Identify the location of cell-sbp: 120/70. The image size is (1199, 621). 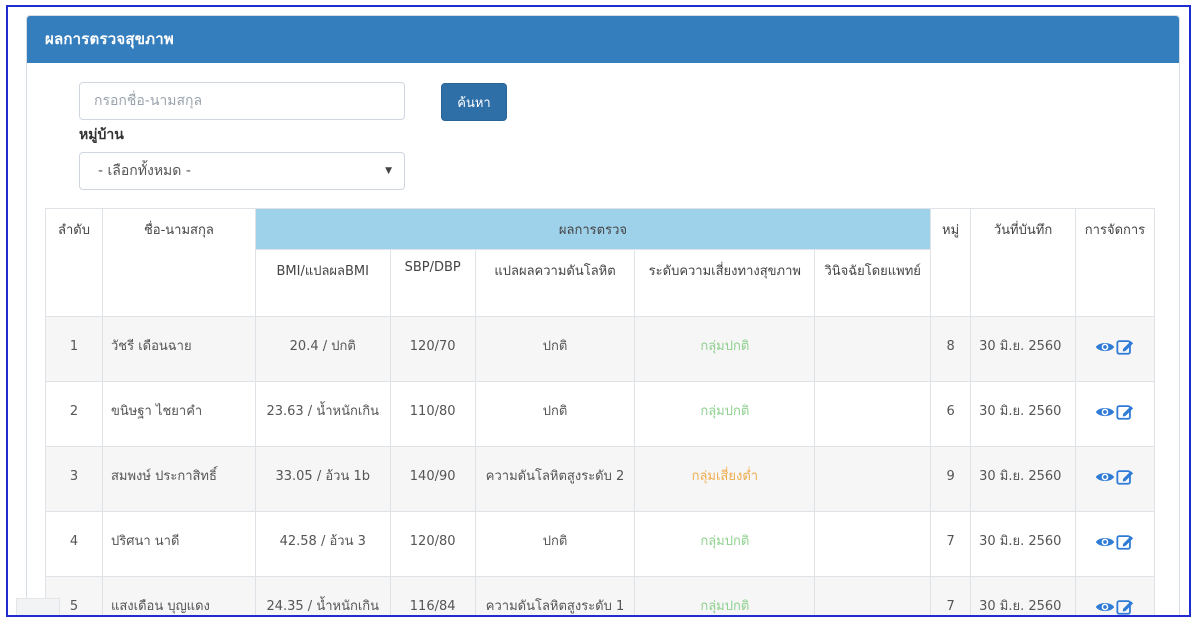
(432, 349).